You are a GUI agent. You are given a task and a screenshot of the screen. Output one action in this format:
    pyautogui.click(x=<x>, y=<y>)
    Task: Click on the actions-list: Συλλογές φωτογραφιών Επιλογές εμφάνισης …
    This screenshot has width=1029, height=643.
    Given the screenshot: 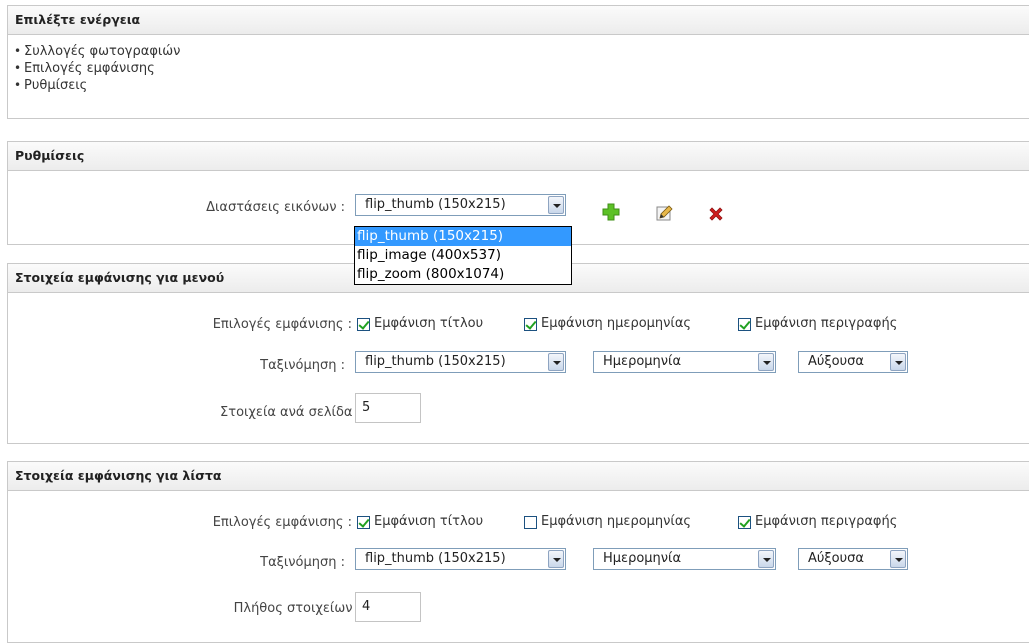 What is the action you would take?
    pyautogui.click(x=518, y=68)
    